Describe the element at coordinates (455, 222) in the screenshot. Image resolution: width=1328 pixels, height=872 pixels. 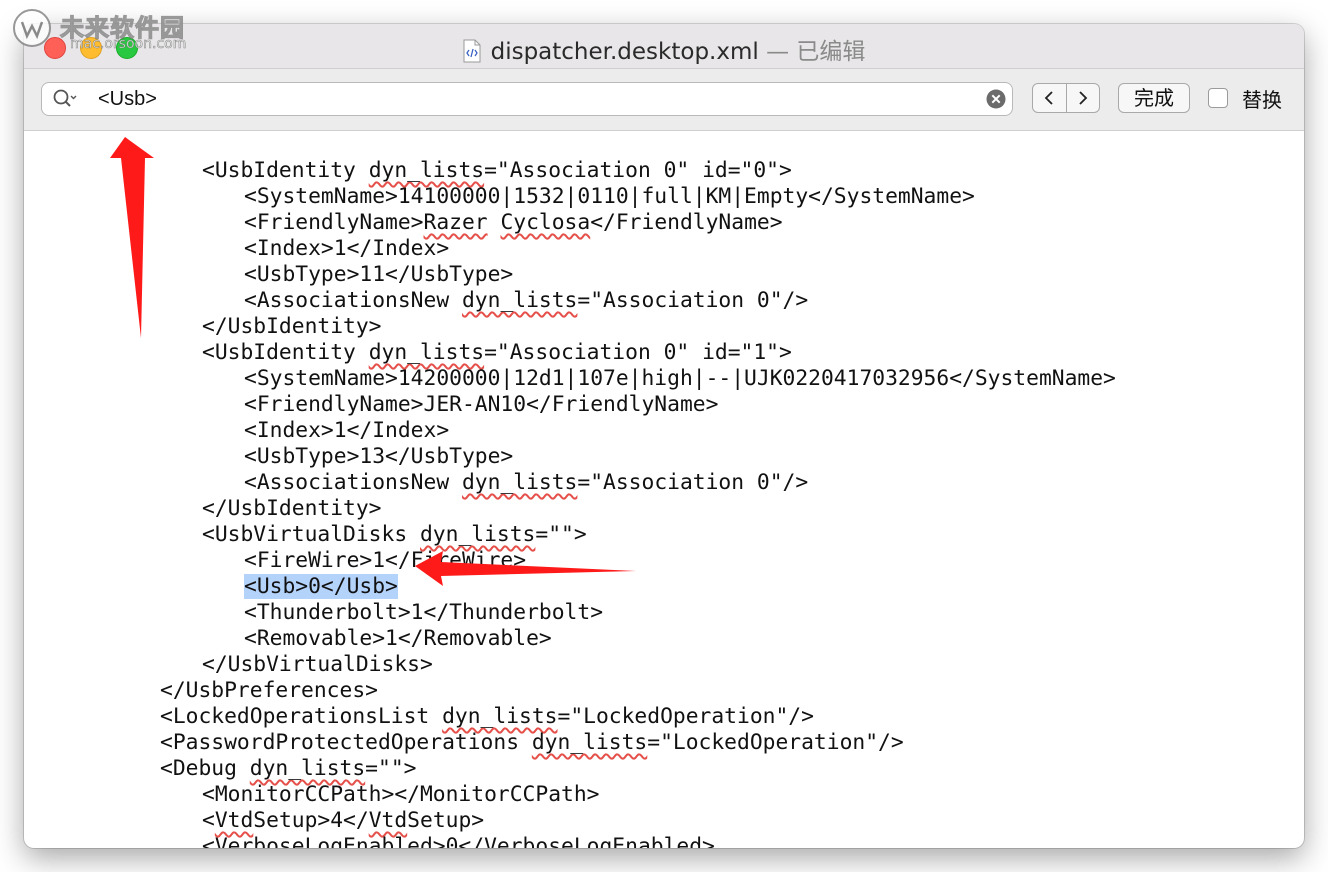
I see `spelling-error-mark: Razer` at that location.